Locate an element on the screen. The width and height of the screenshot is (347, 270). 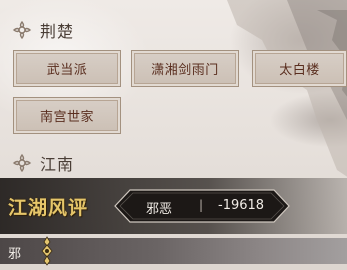
meter-label-evil: 邪 is located at coordinates (15, 254).